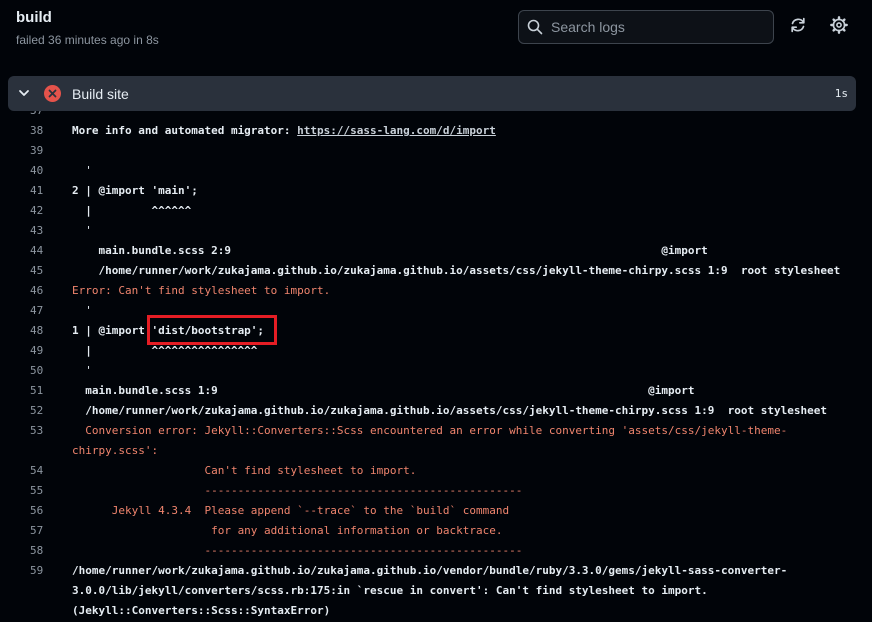 This screenshot has height=622, width=872. Describe the element at coordinates (34, 17) in the screenshot. I see `job-title: build` at that location.